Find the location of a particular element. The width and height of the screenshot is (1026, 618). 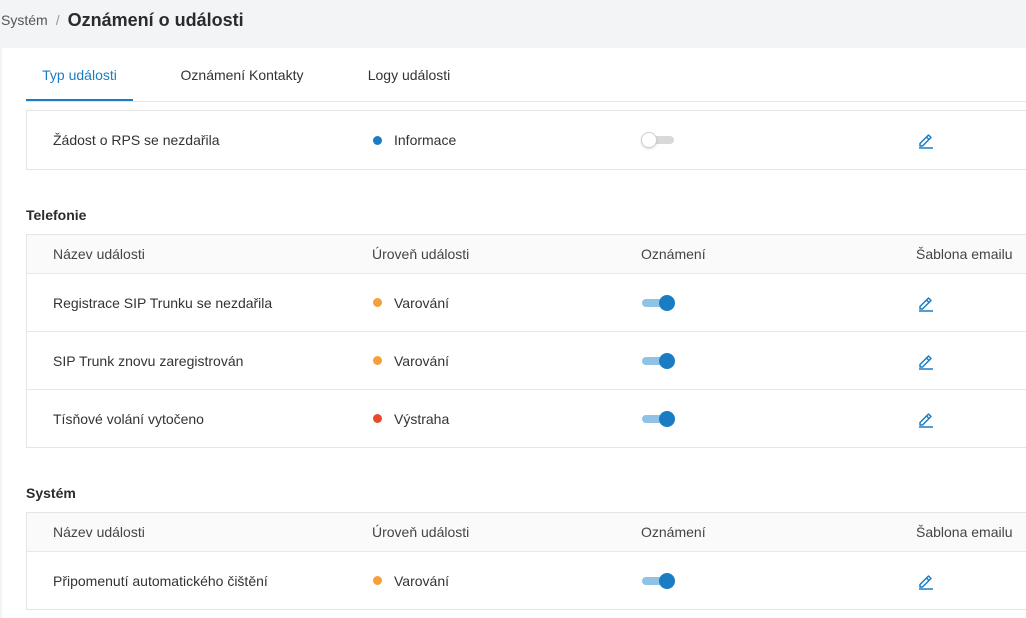

breadcrumb: Systém / Oznámení o události is located at coordinates (513, 20).